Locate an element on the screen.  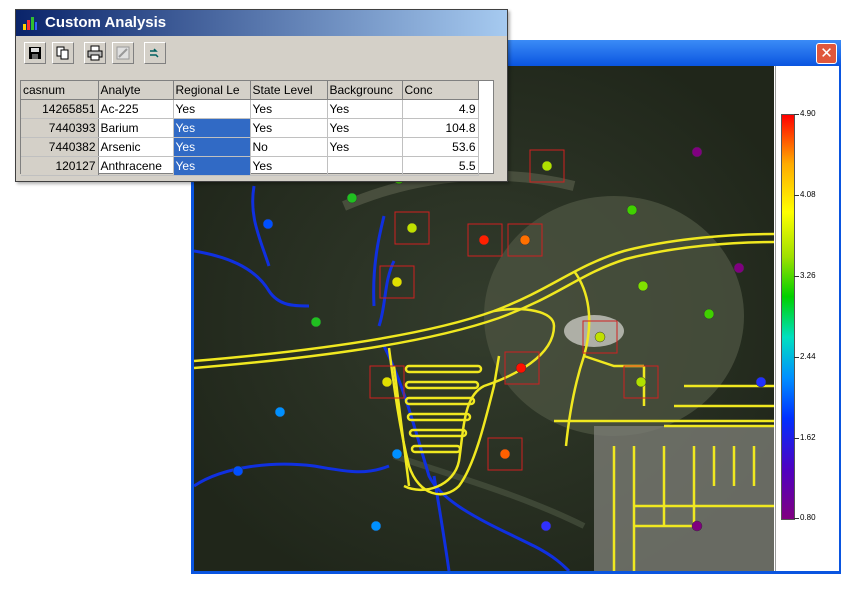
chart-icon is located at coordinates (30, 23).